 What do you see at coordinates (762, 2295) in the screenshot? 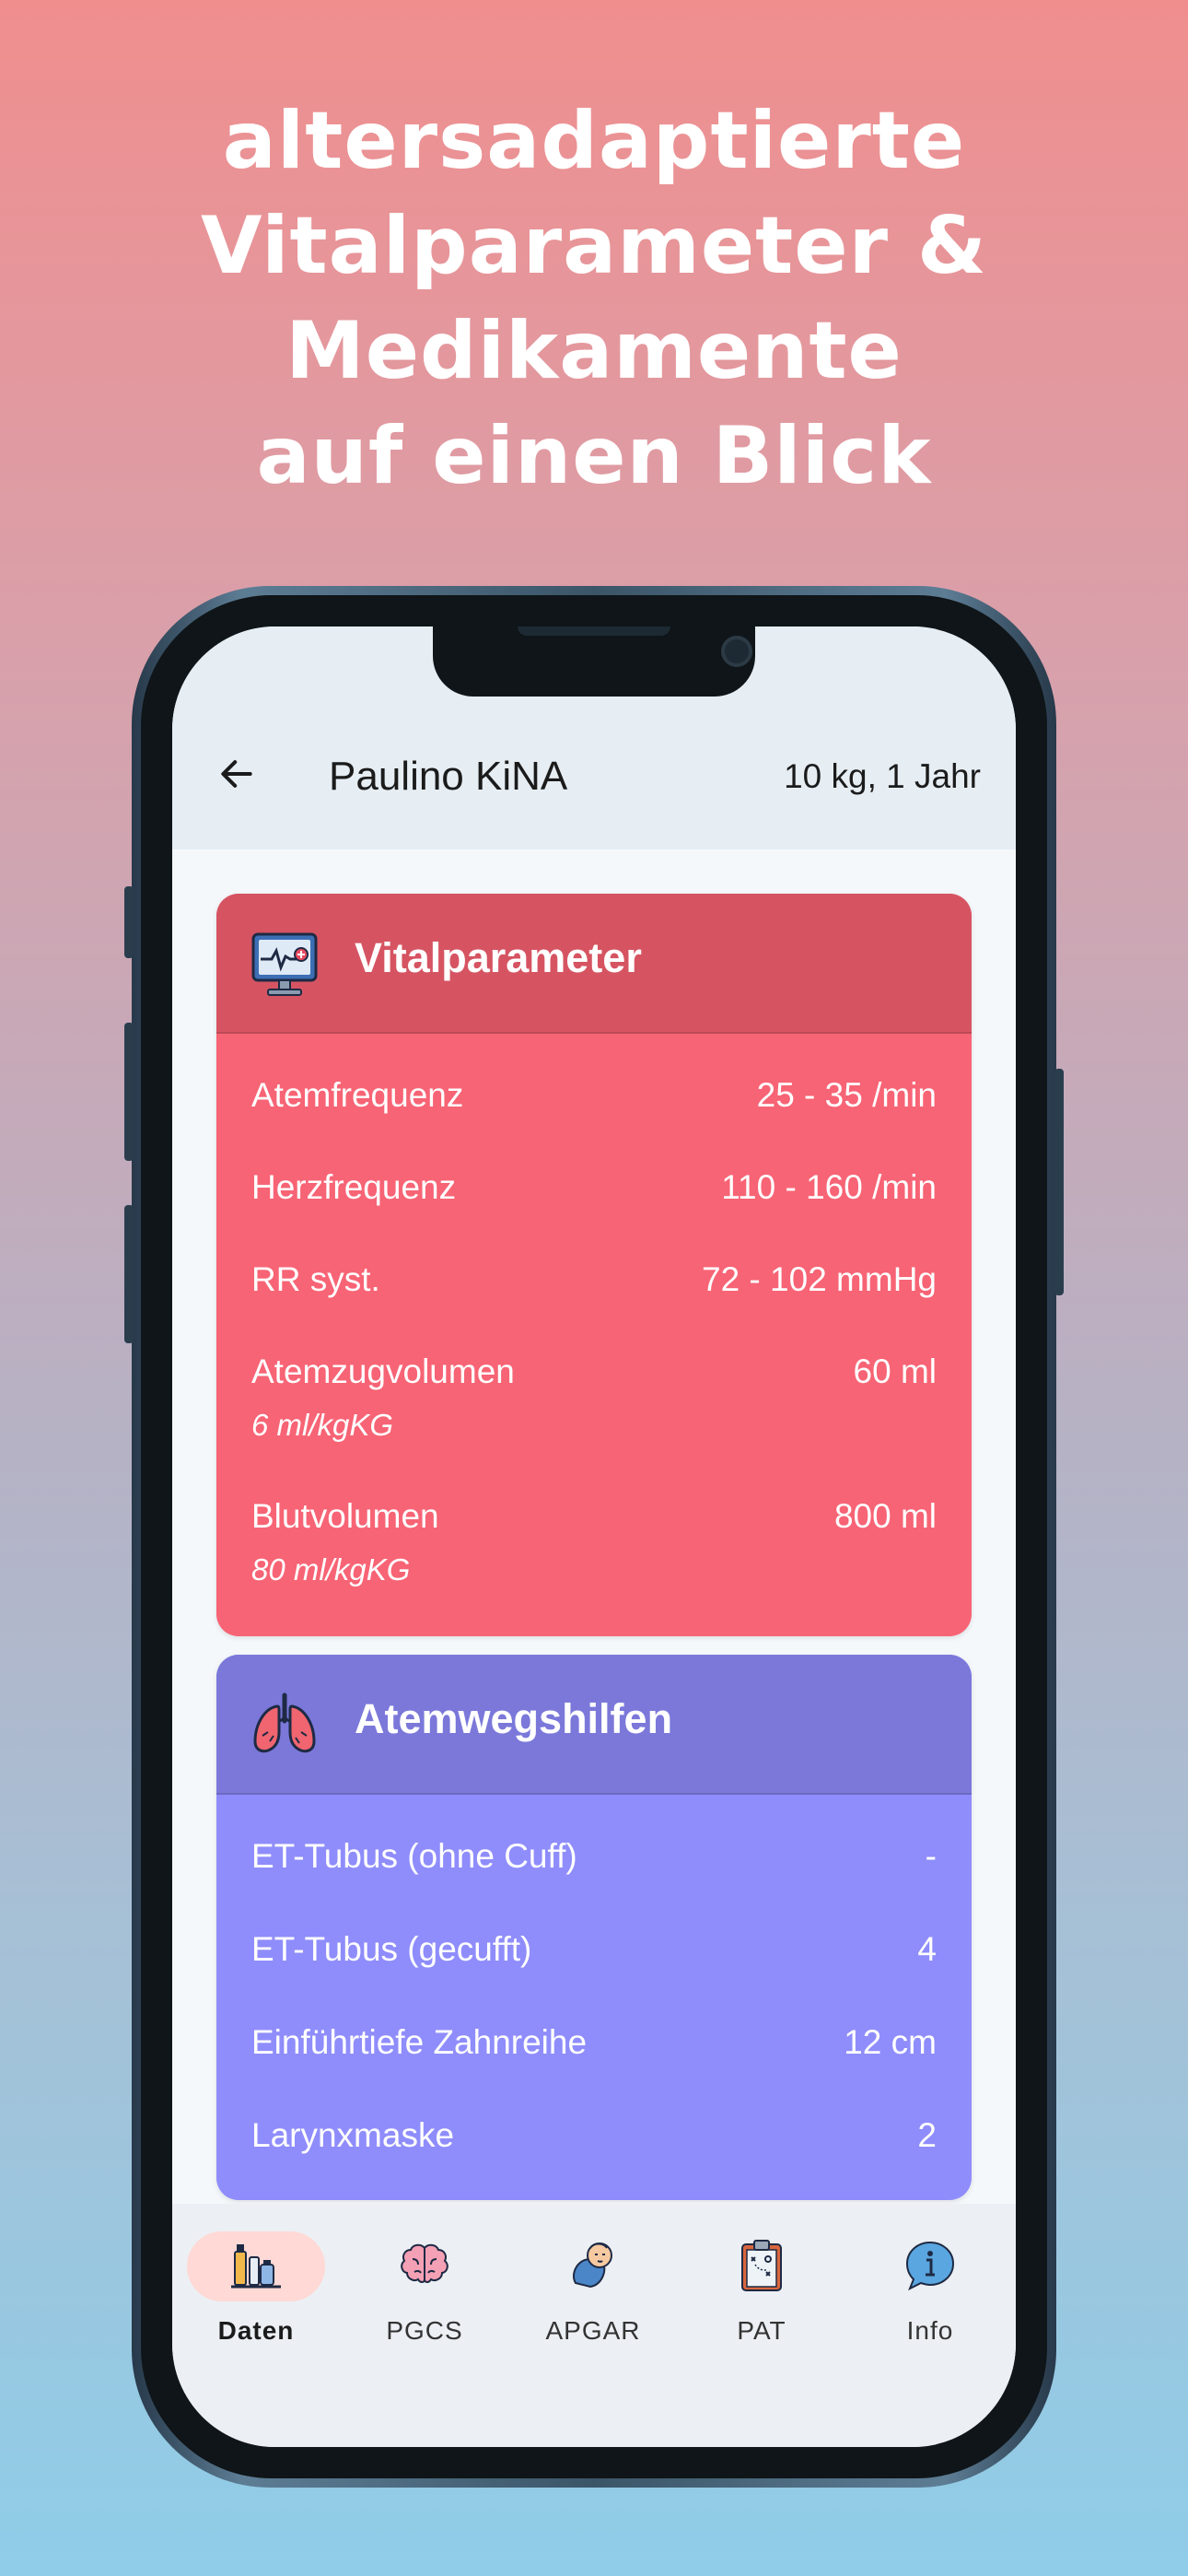
I see `nav-item-pat: PAT` at bounding box center [762, 2295].